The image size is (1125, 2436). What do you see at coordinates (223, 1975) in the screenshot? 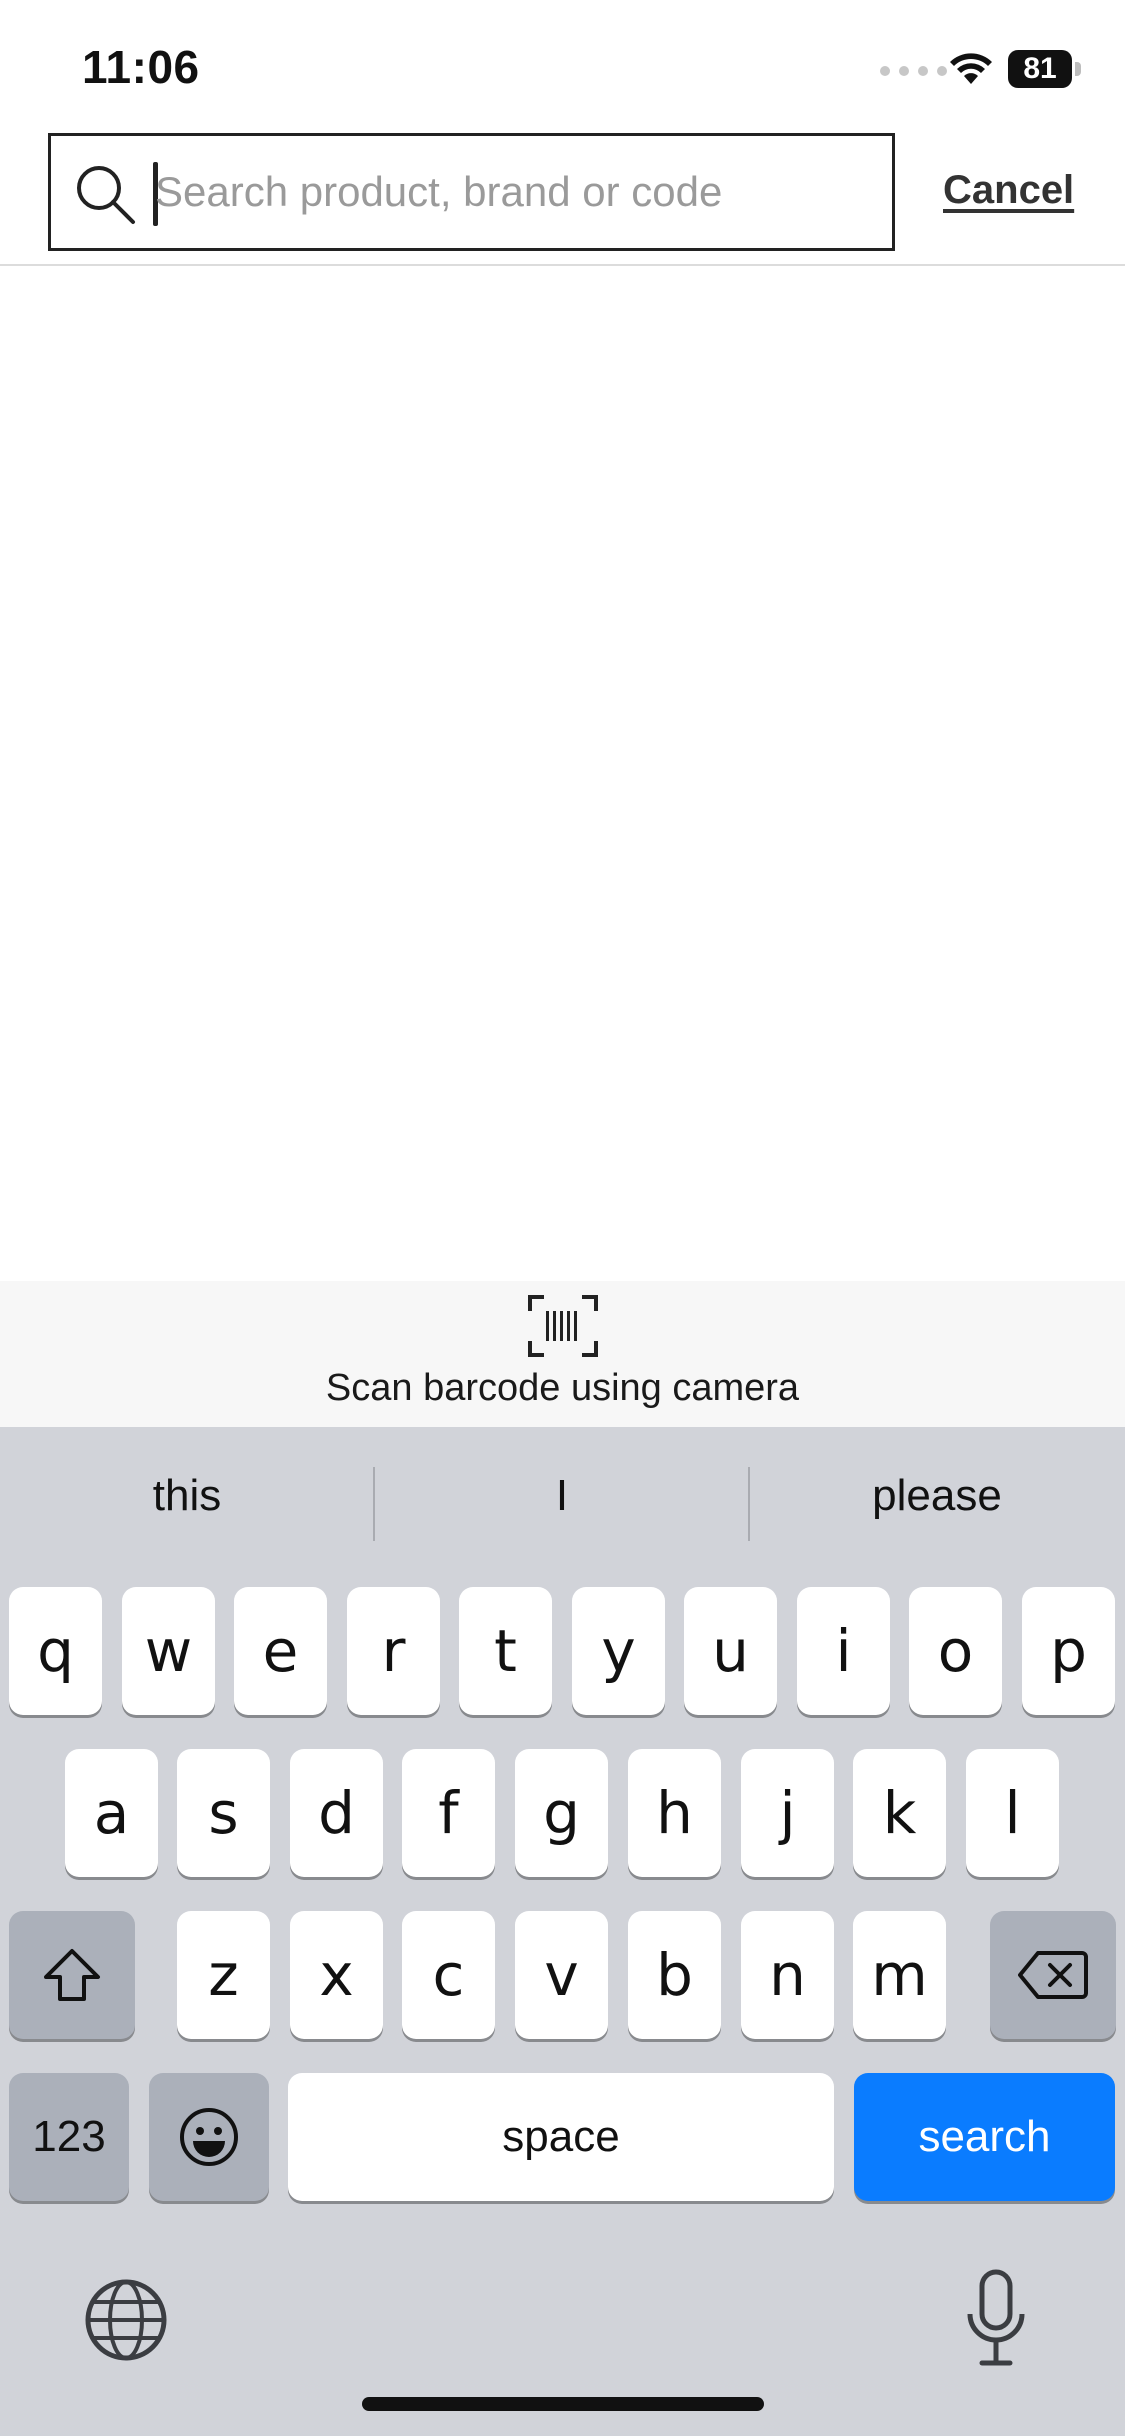
I see `key-z: z` at bounding box center [223, 1975].